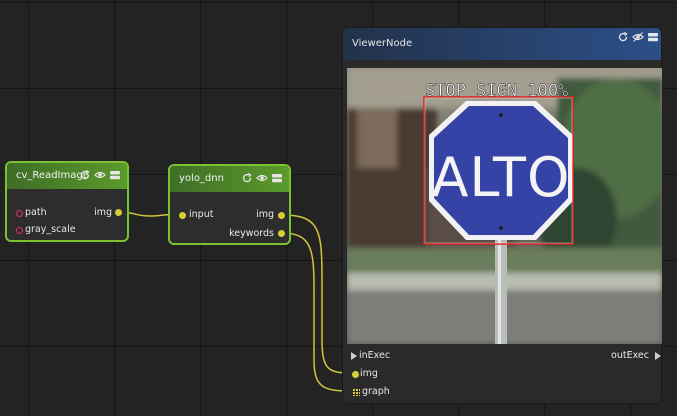  What do you see at coordinates (182, 215) in the screenshot?
I see `input-port` at bounding box center [182, 215].